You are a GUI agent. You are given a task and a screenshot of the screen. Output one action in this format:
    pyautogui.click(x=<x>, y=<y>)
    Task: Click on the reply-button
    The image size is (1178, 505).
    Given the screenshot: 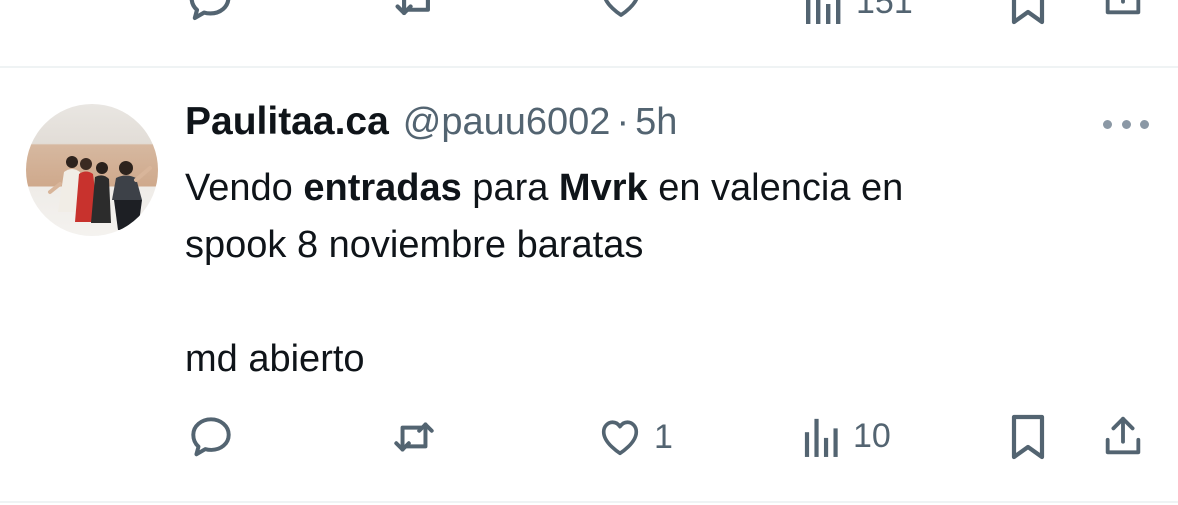 What is the action you would take?
    pyautogui.click(x=211, y=437)
    